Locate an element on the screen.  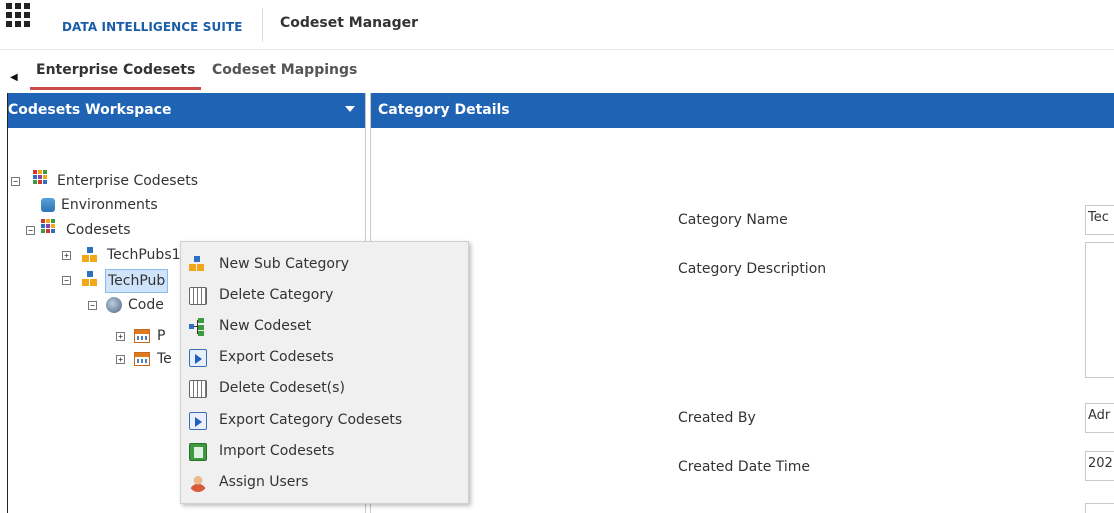
enterprise-codesets-icon is located at coordinates (40, 177).